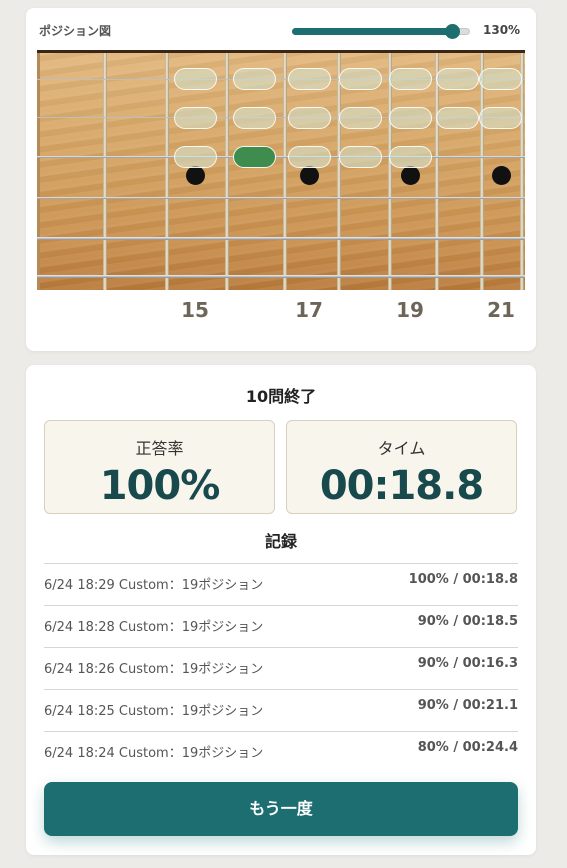 The height and width of the screenshot is (868, 567). Describe the element at coordinates (159, 448) in the screenshot. I see `accuracy-label: 正答率` at that location.